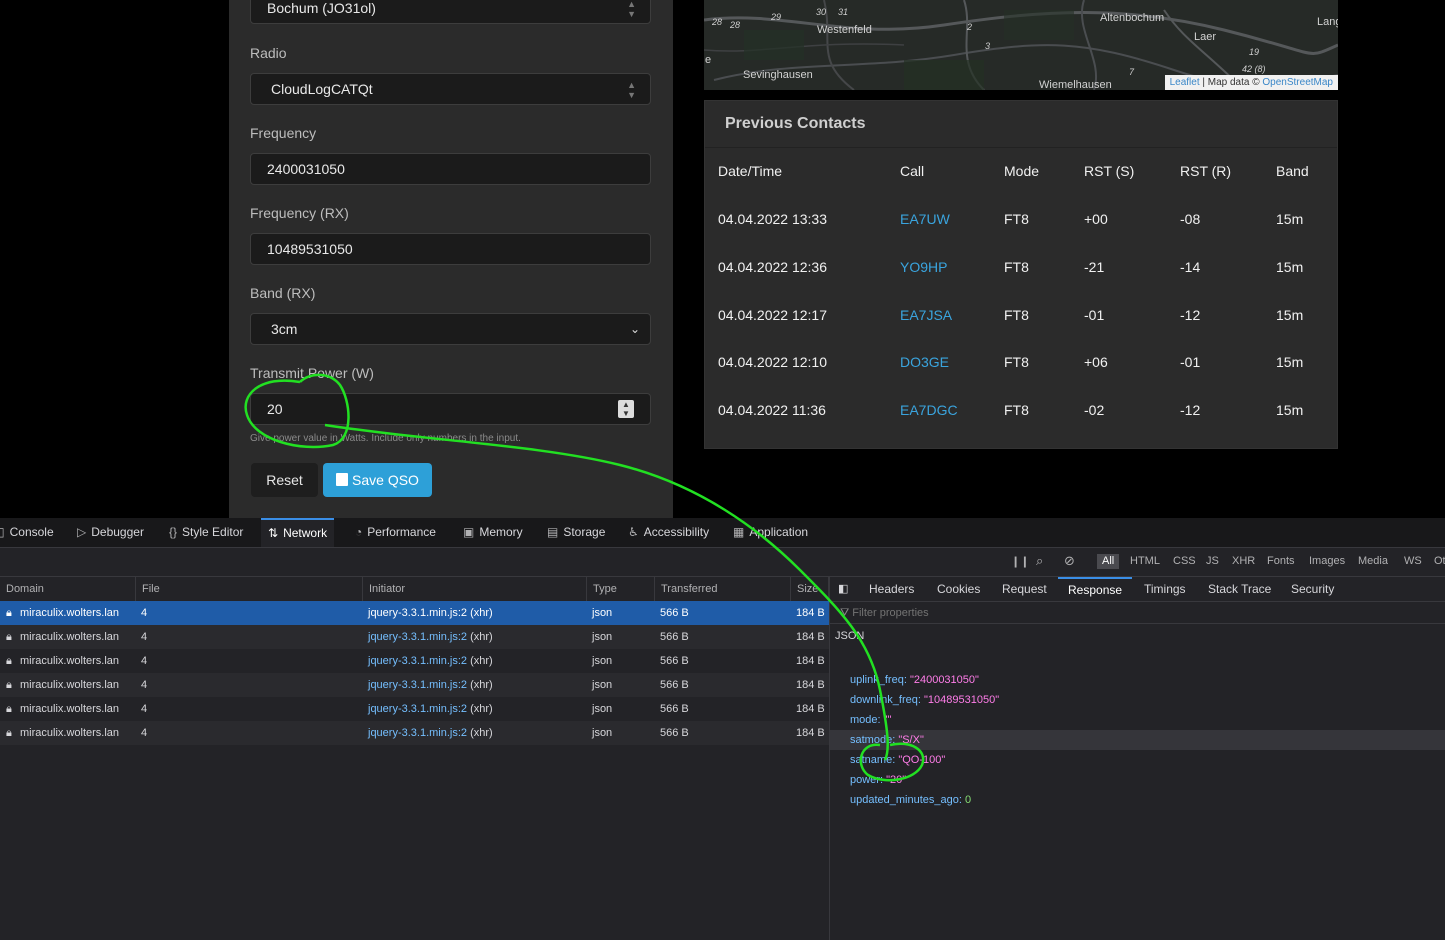 The image size is (1445, 940). What do you see at coordinates (1327, 561) in the screenshot?
I see `filter-images: Images` at bounding box center [1327, 561].